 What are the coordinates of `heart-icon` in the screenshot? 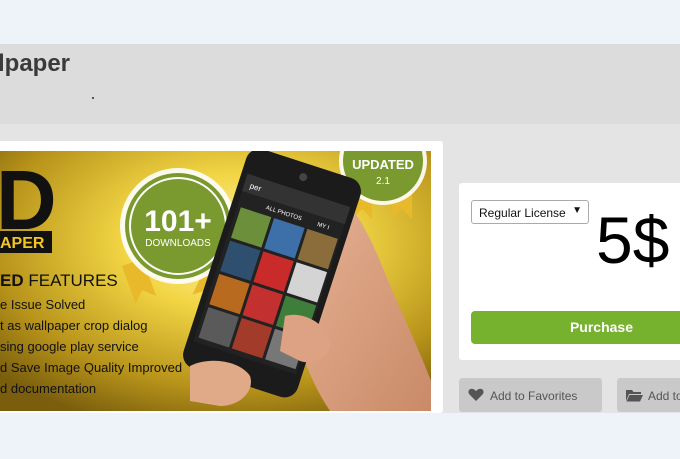 It's located at (476, 394).